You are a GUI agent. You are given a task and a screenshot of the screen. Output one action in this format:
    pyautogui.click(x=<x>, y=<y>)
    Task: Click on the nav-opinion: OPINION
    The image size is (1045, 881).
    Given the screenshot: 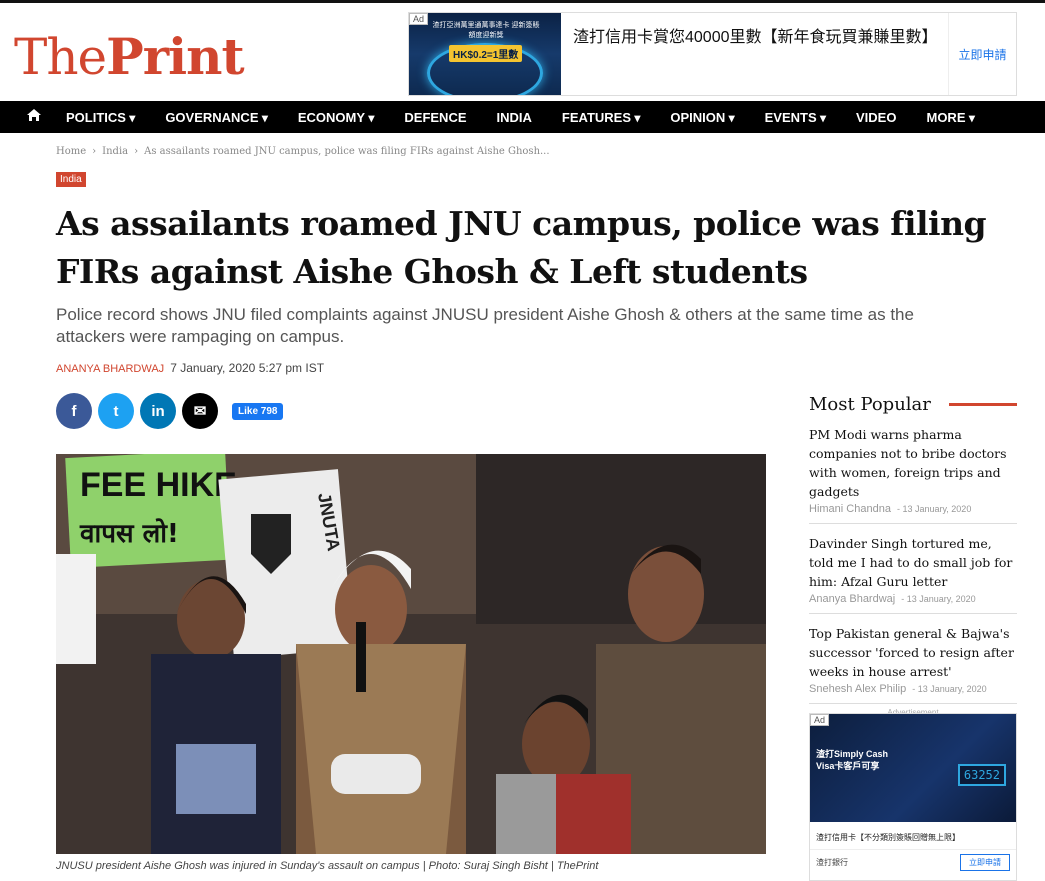 What is the action you would take?
    pyautogui.click(x=702, y=117)
    